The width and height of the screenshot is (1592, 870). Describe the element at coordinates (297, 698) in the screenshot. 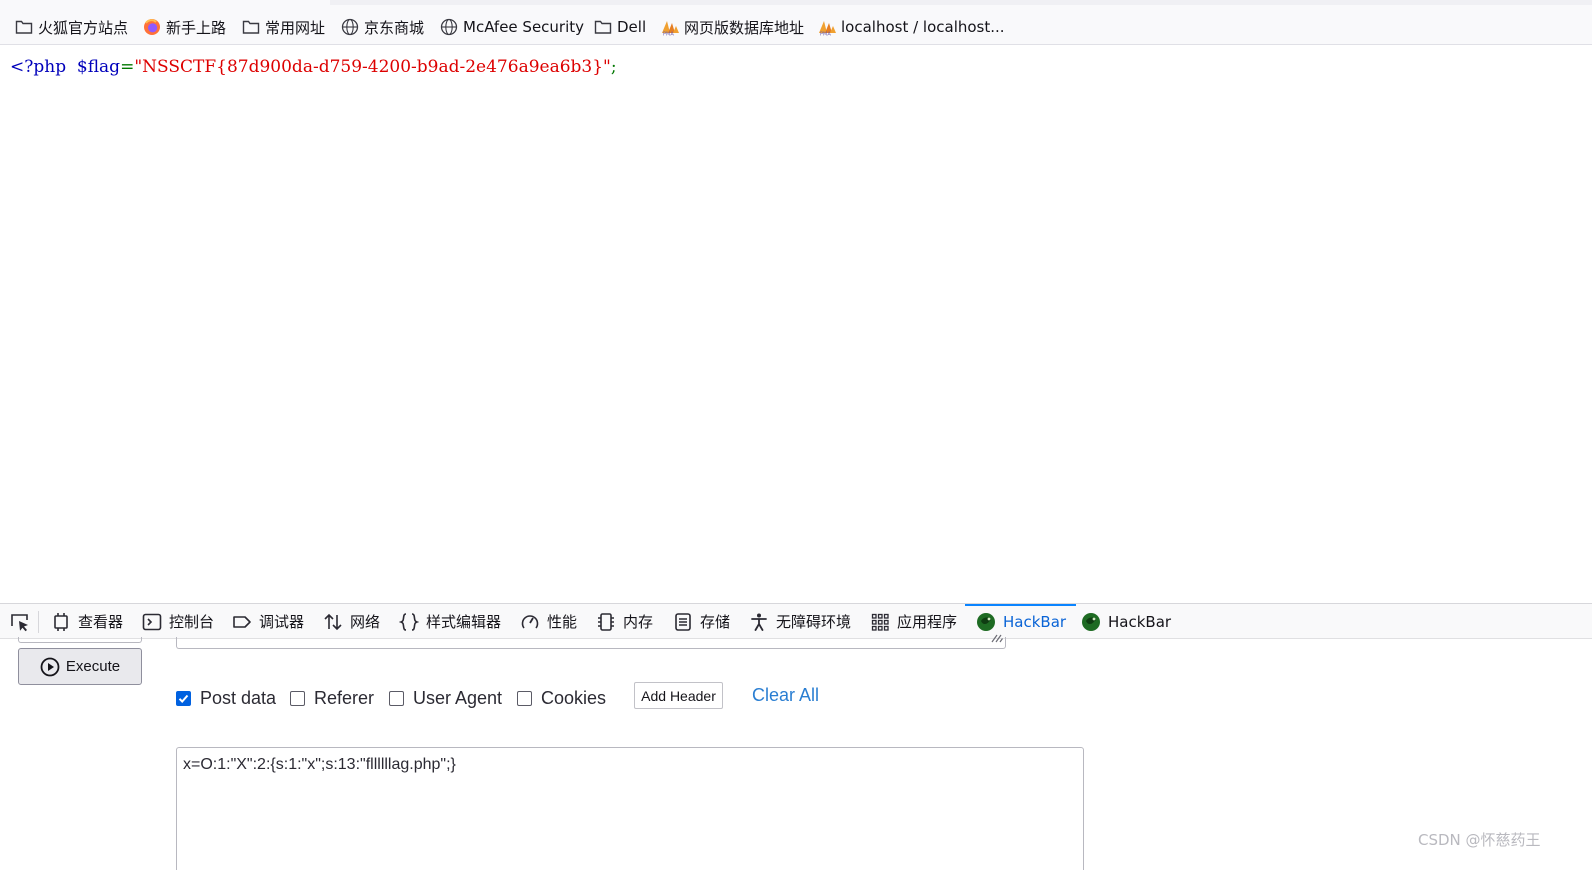

I see `referer-checkbox` at that location.